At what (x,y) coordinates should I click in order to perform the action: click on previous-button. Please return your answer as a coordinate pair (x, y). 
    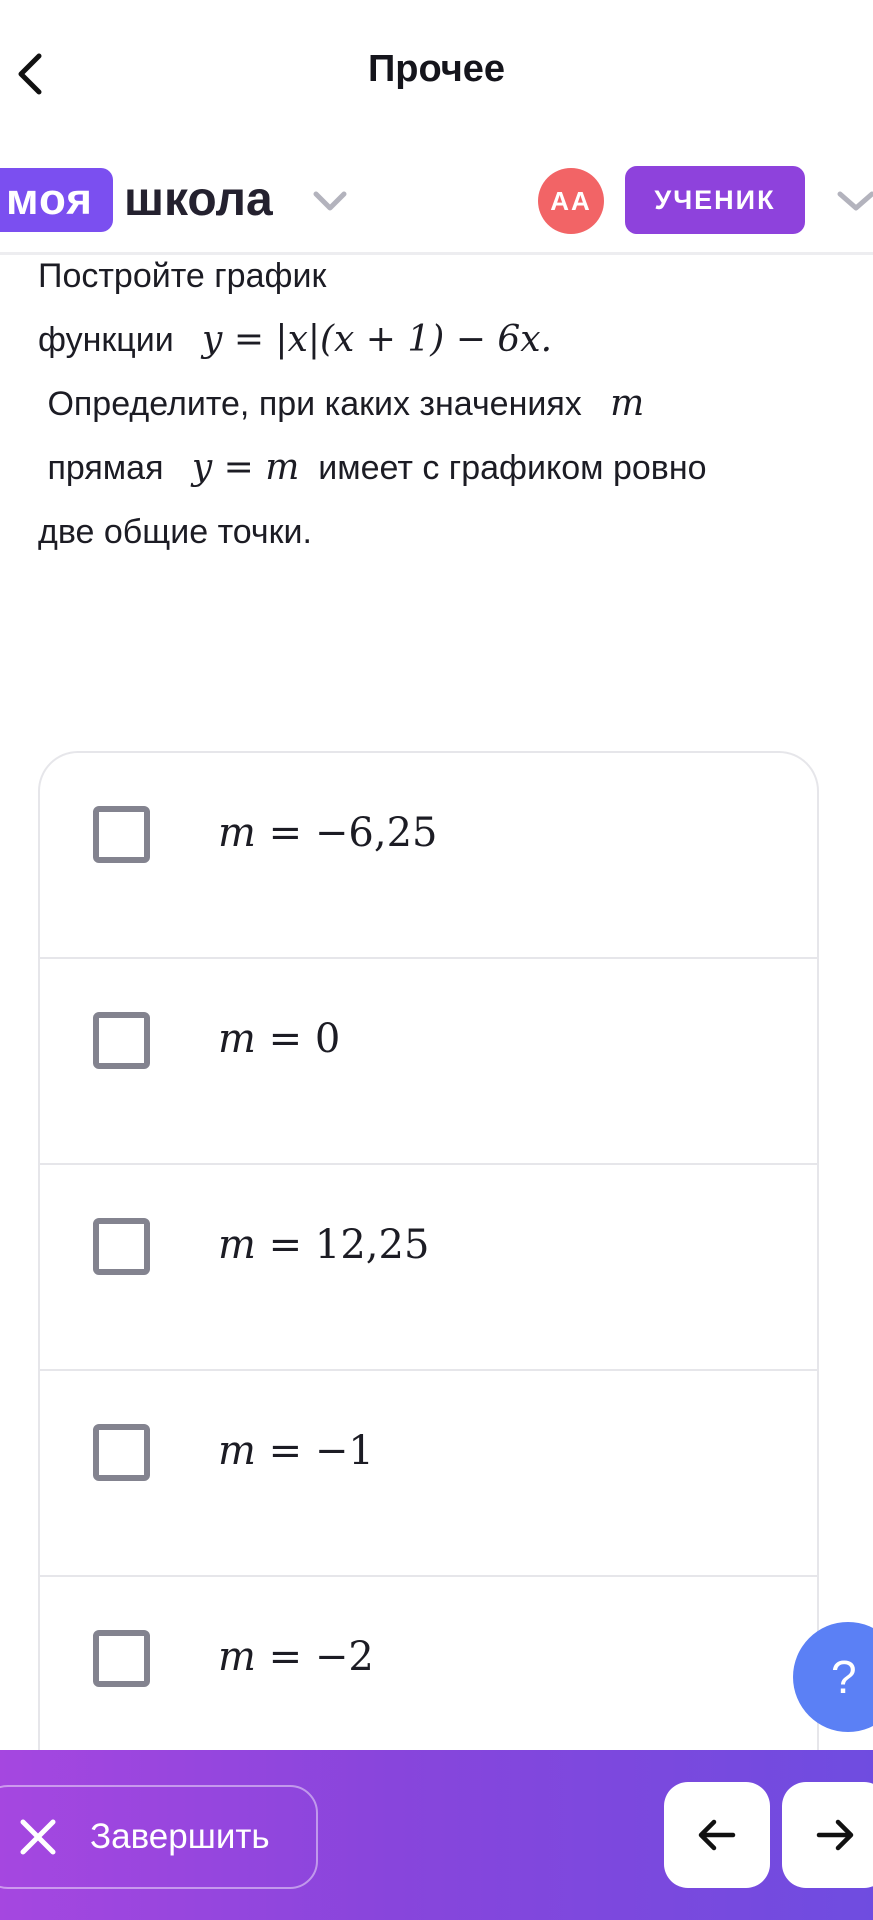
    Looking at the image, I should click on (717, 1835).